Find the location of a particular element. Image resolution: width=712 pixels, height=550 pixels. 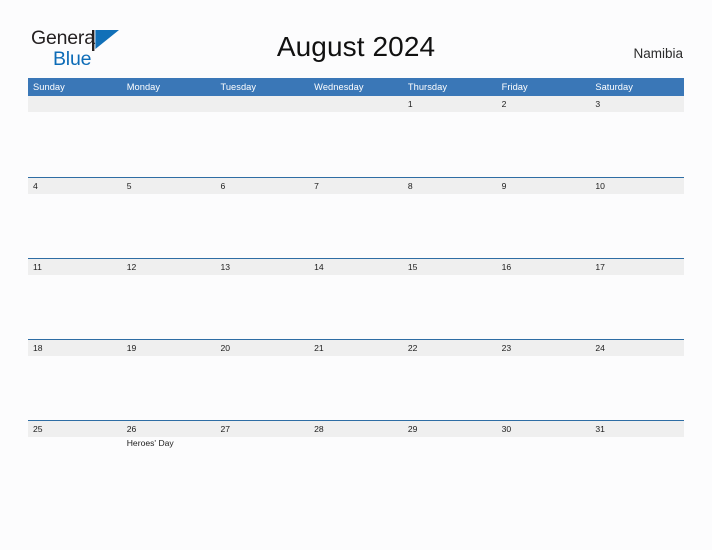

day-number: 20 is located at coordinates (225, 348).